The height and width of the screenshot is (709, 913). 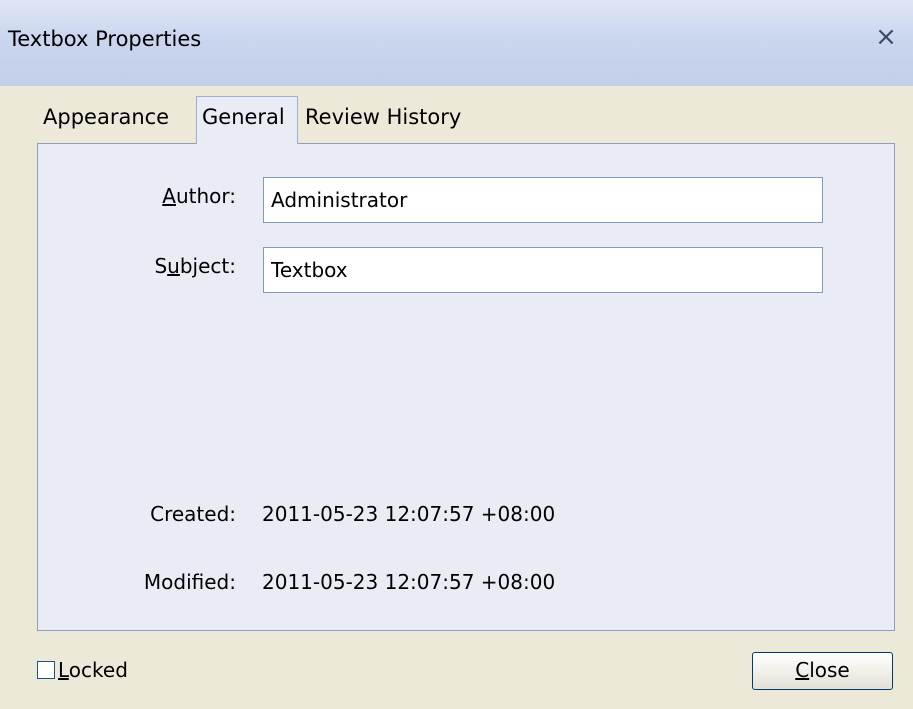 What do you see at coordinates (205, 196) in the screenshot?
I see `author-label-text: uthor:` at bounding box center [205, 196].